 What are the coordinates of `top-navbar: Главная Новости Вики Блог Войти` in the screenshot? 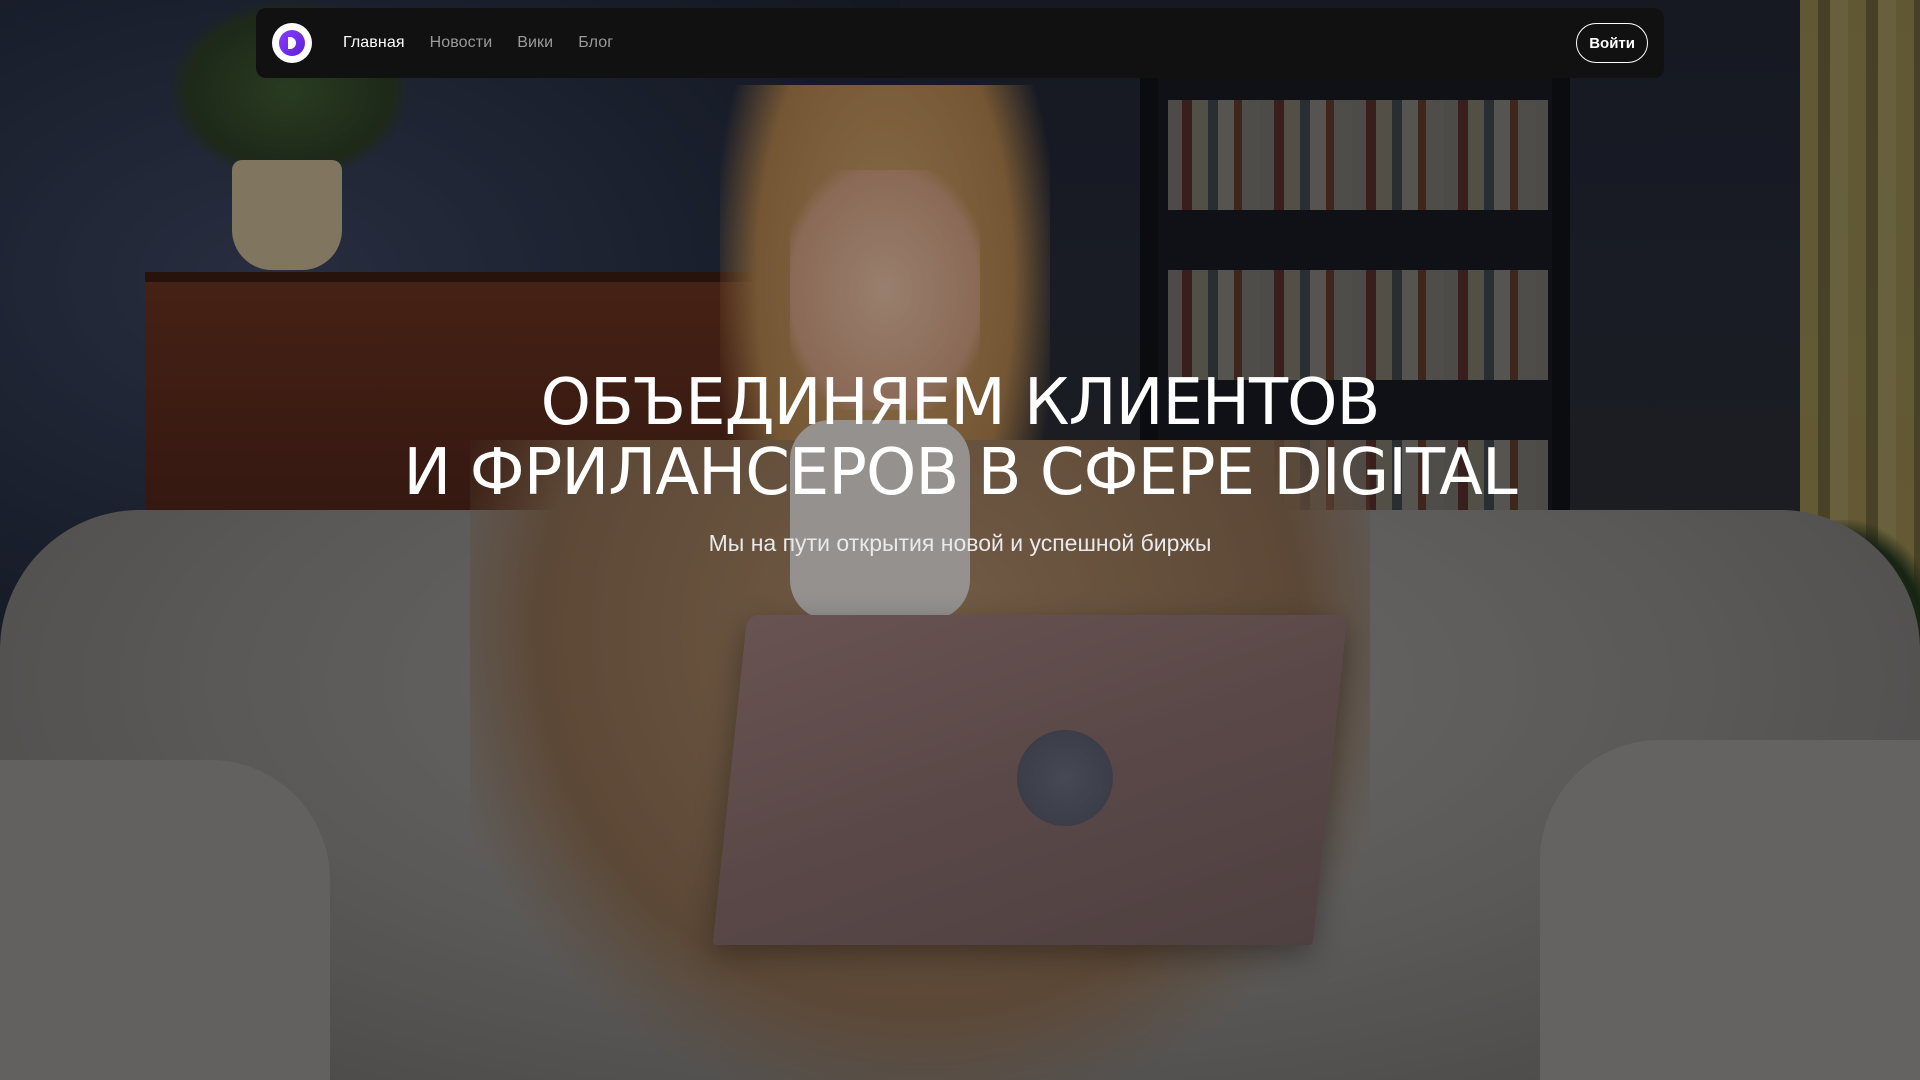 It's located at (960, 43).